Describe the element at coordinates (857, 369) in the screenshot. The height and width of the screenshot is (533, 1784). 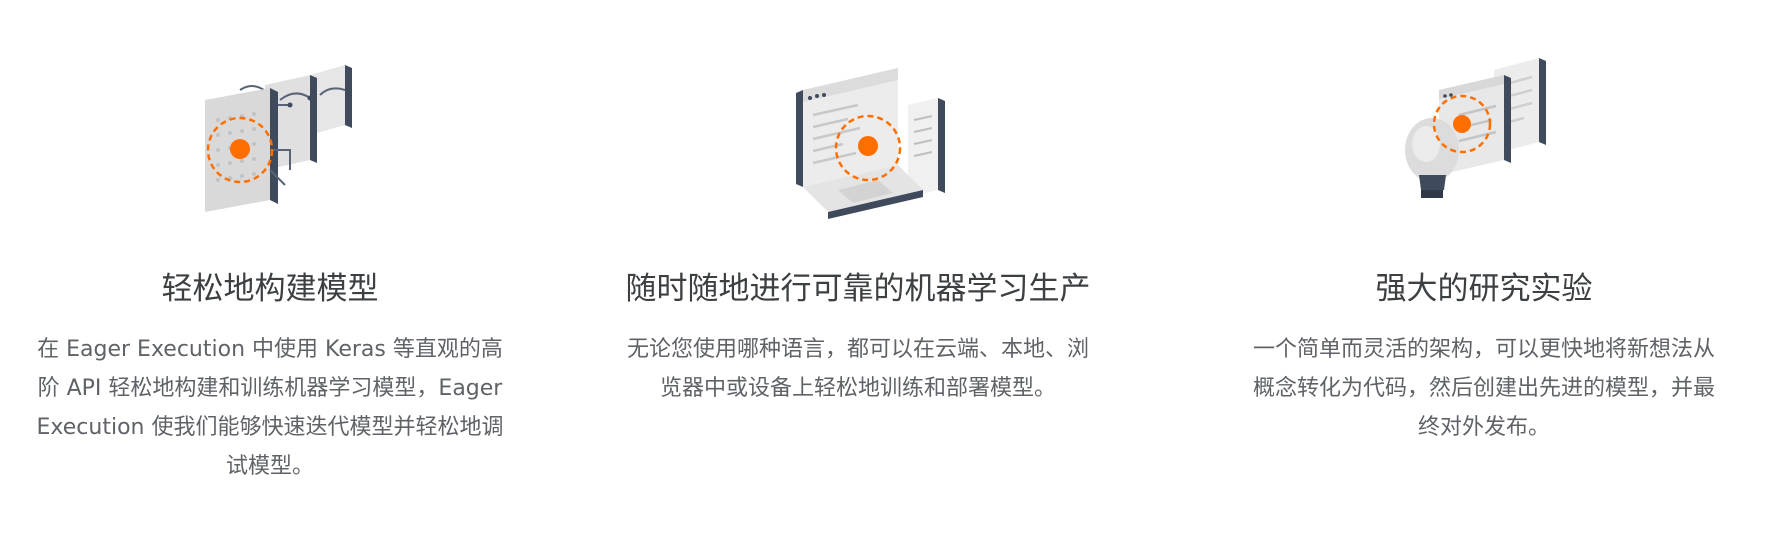
I see `feature-description: 无论您使用哪种语言，都可以在云端、本地、浏览器中或设备上轻松地训练和部署模型。` at that location.